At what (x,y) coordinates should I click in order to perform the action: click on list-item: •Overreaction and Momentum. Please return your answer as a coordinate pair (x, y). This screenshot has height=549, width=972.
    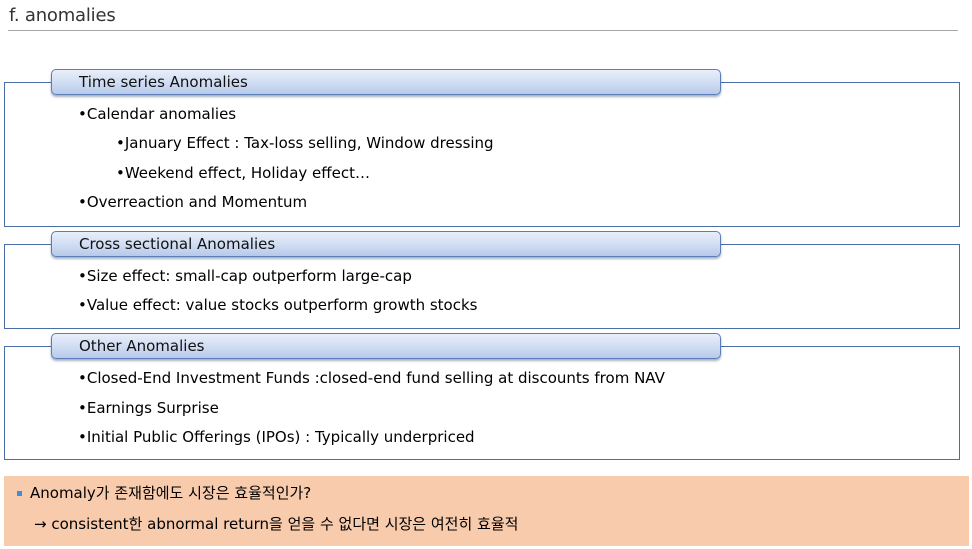
    Looking at the image, I should click on (193, 202).